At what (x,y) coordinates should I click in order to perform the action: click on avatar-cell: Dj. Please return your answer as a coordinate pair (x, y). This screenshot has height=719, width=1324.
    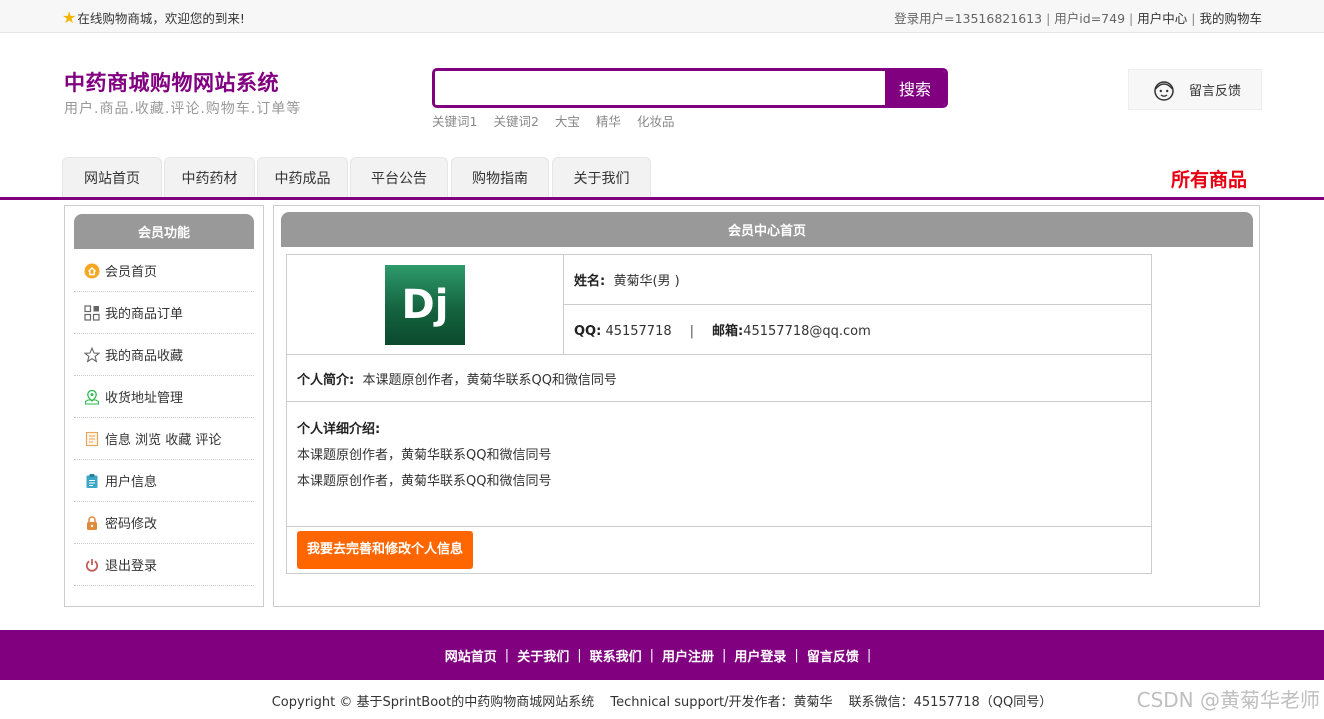
    Looking at the image, I should click on (425, 304).